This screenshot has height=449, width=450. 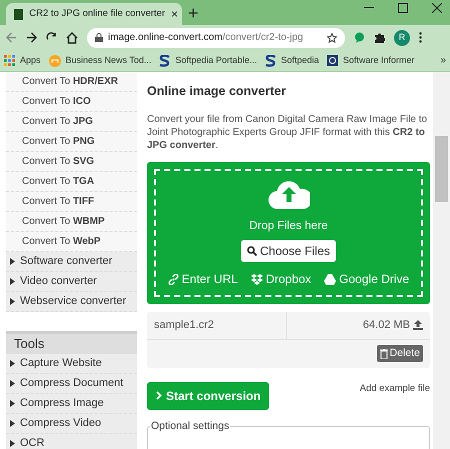 What do you see at coordinates (71, 302) in the screenshot?
I see `category-link: Webservice converter` at bounding box center [71, 302].